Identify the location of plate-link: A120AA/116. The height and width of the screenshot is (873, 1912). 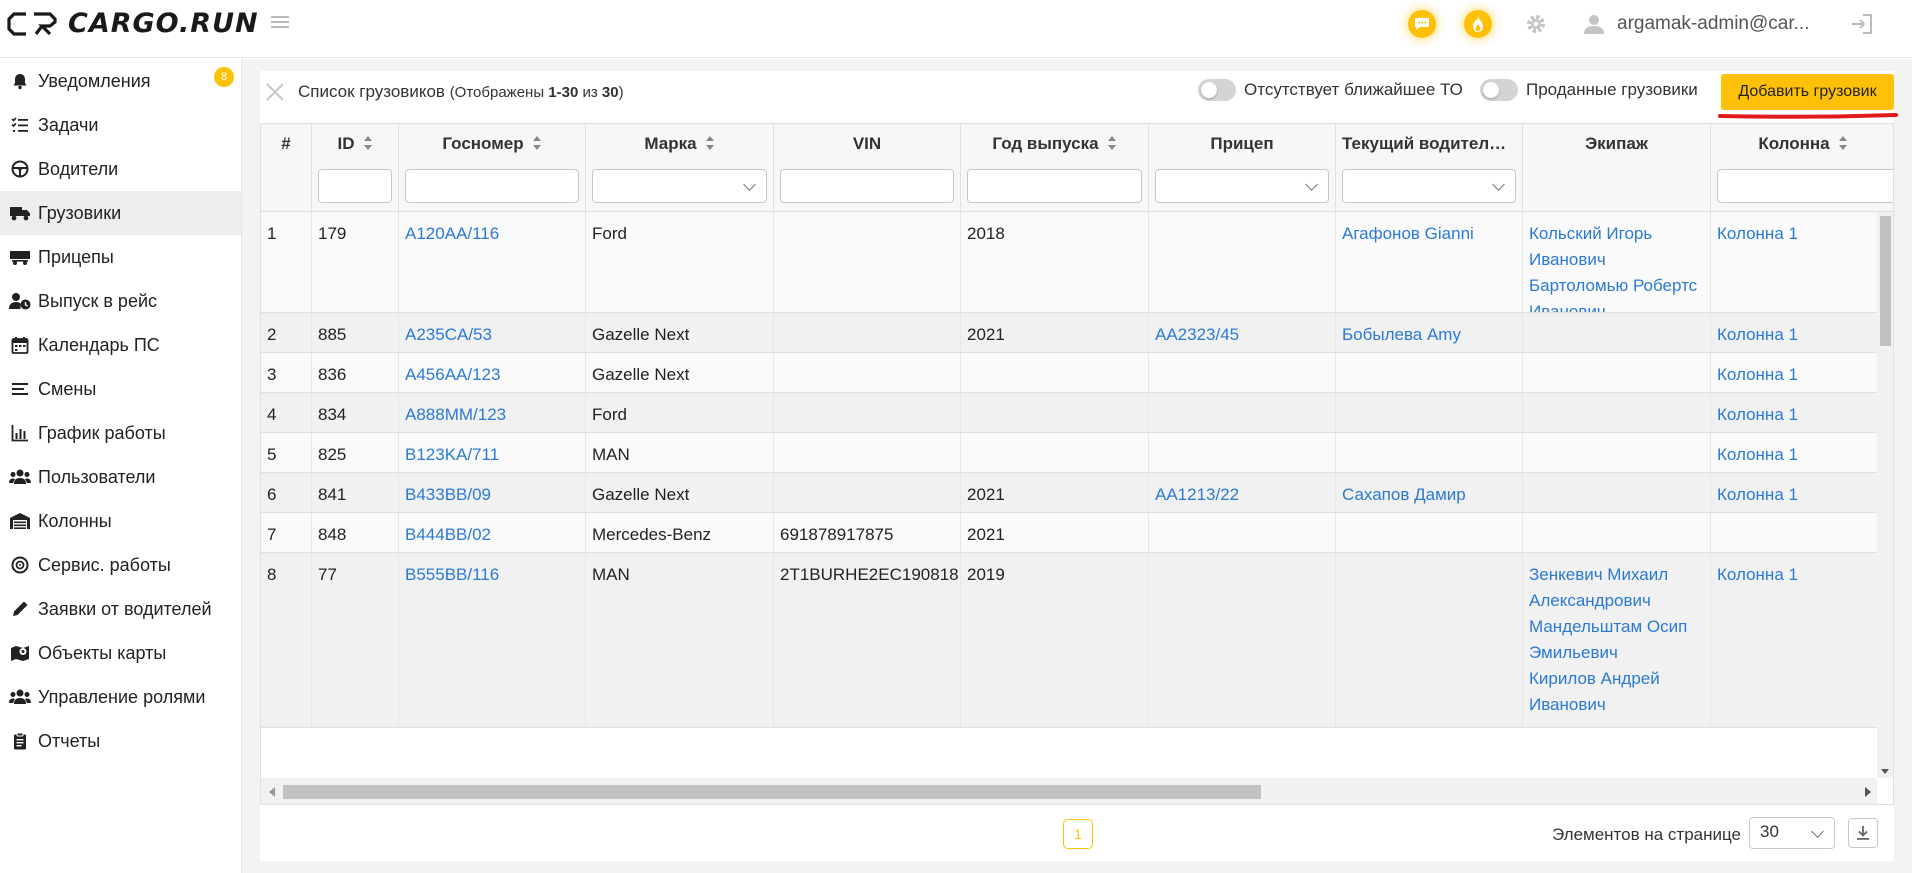
(492, 234).